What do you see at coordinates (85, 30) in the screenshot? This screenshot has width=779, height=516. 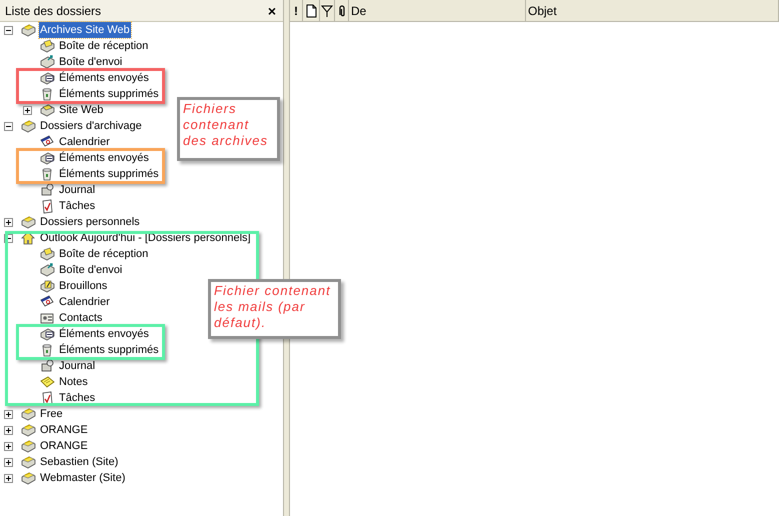 I see `folder-item: Archives Site Web` at bounding box center [85, 30].